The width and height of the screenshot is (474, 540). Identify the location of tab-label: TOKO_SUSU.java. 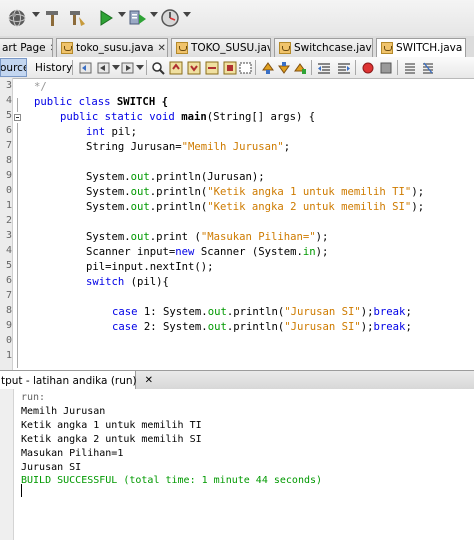
(231, 48).